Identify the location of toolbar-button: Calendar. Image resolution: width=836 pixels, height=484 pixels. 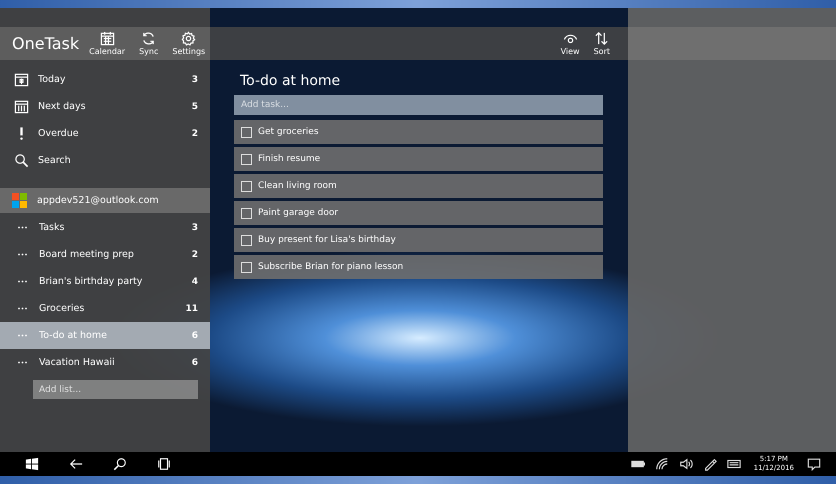
(107, 43).